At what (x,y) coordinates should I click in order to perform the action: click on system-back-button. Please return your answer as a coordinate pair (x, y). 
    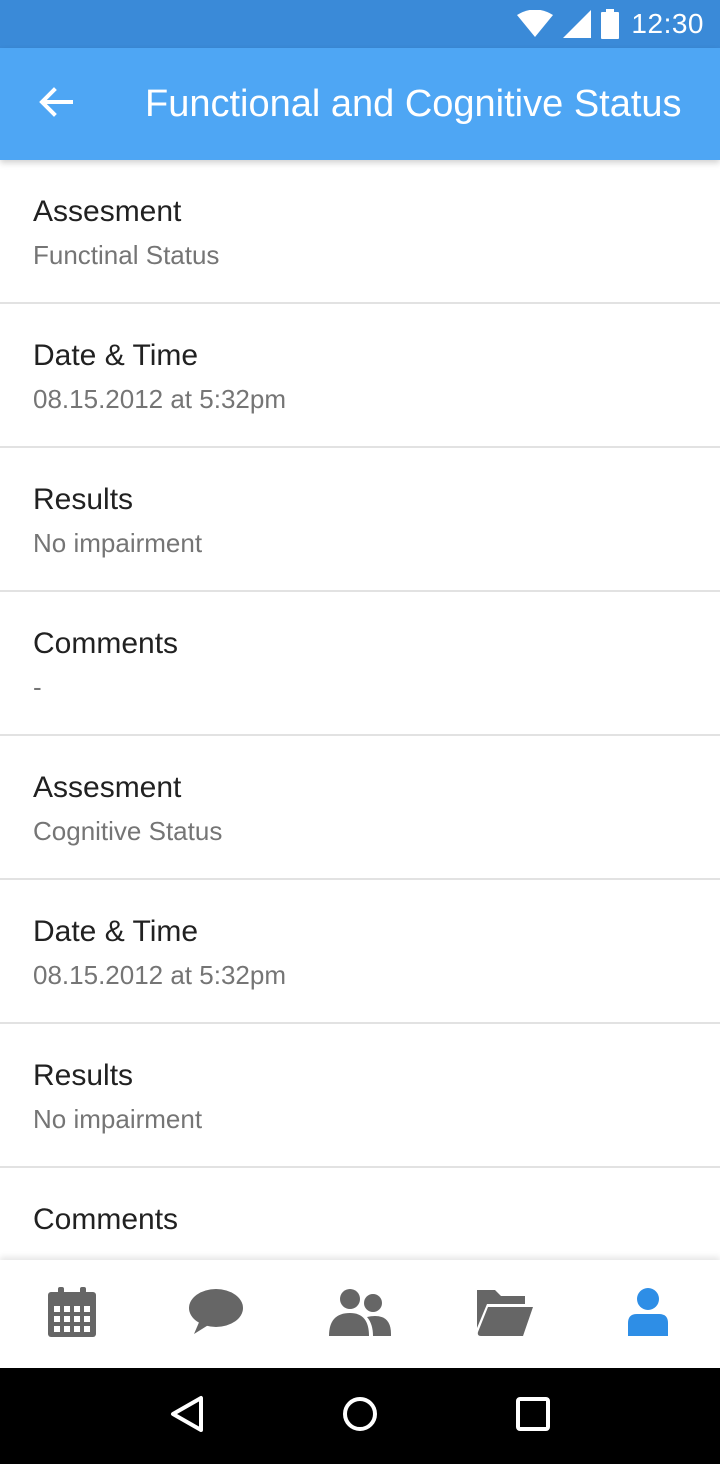
    Looking at the image, I should click on (187, 1416).